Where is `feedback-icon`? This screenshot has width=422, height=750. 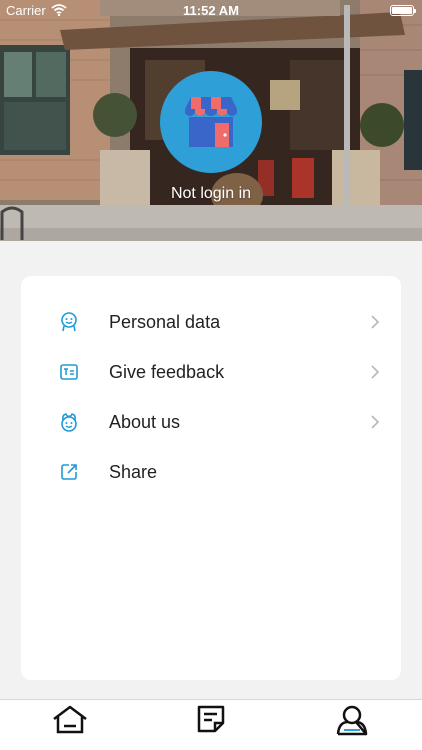
feedback-icon is located at coordinates (69, 372).